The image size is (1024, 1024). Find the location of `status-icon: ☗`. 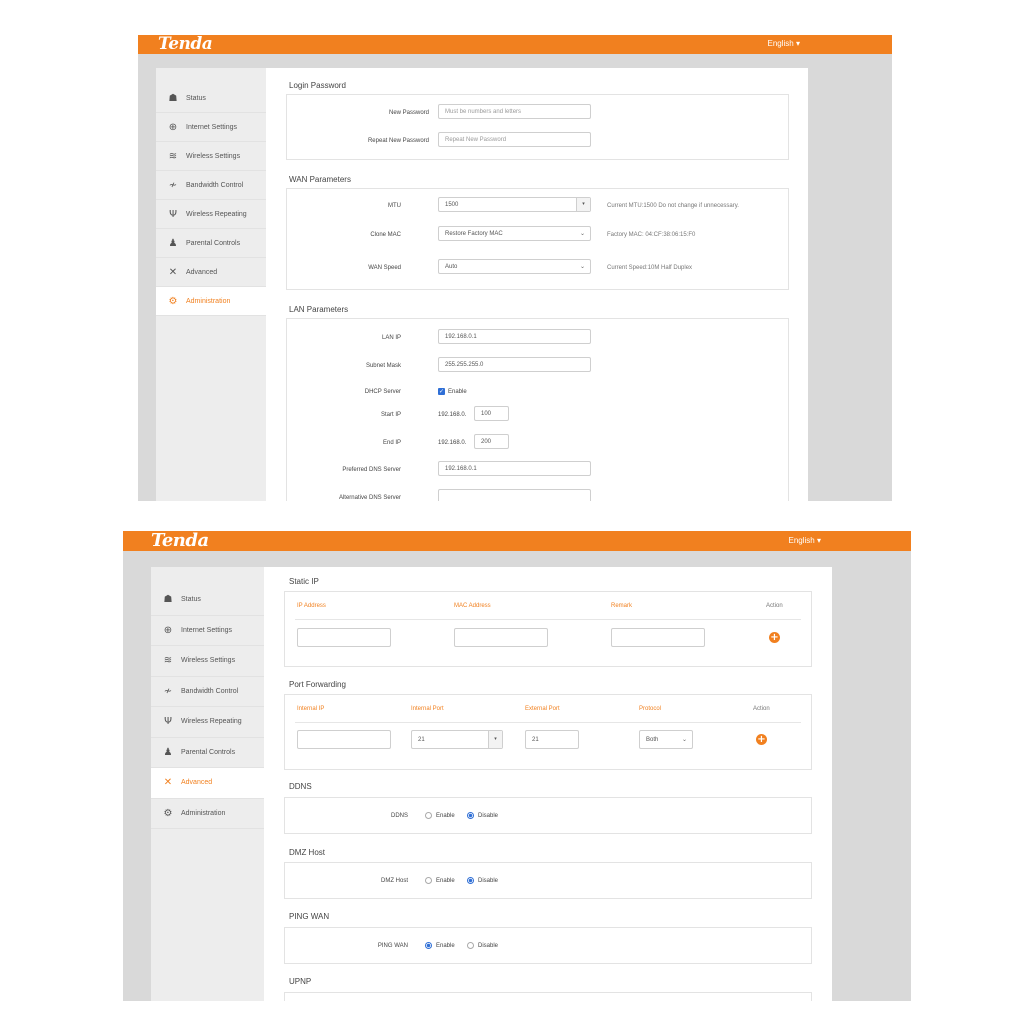

status-icon: ☗ is located at coordinates (173, 98).